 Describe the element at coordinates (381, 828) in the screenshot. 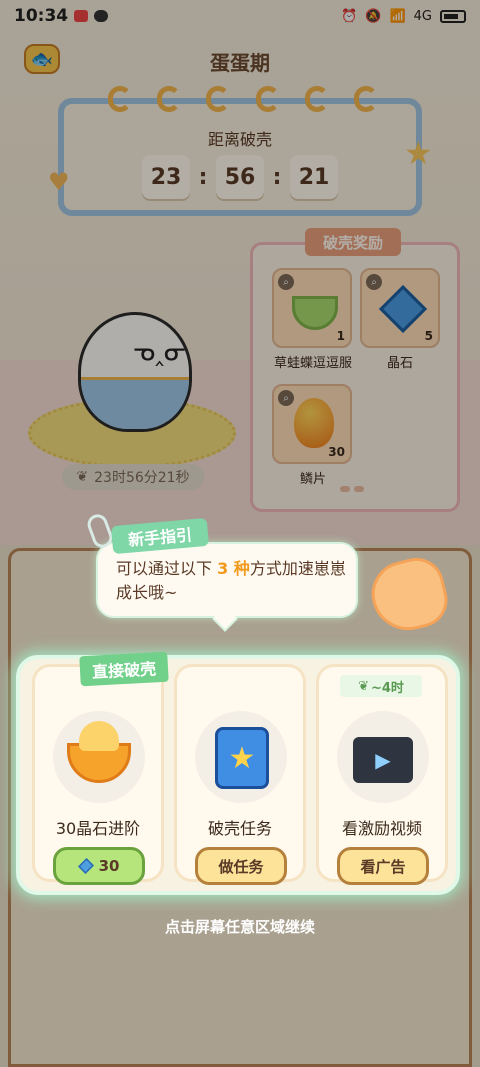

I see `option-name: 看激励视频` at that location.